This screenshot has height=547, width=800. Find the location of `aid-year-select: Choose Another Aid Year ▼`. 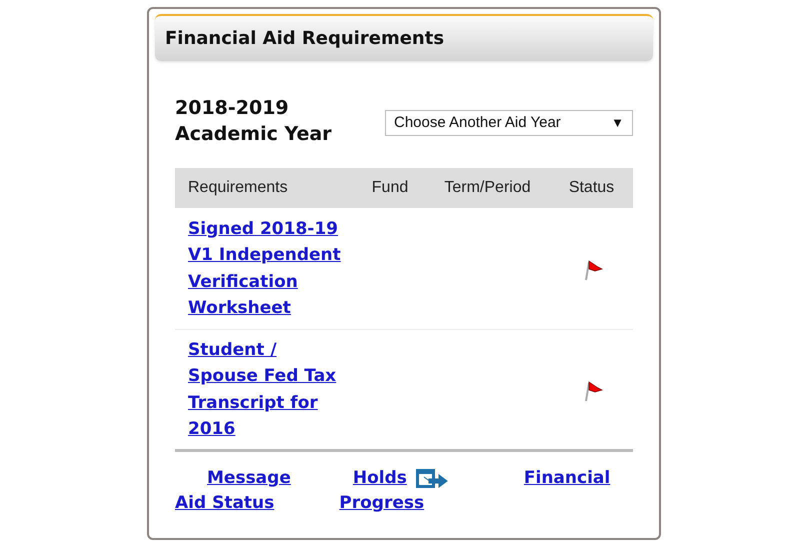

aid-year-select: Choose Another Aid Year ▼ is located at coordinates (509, 123).